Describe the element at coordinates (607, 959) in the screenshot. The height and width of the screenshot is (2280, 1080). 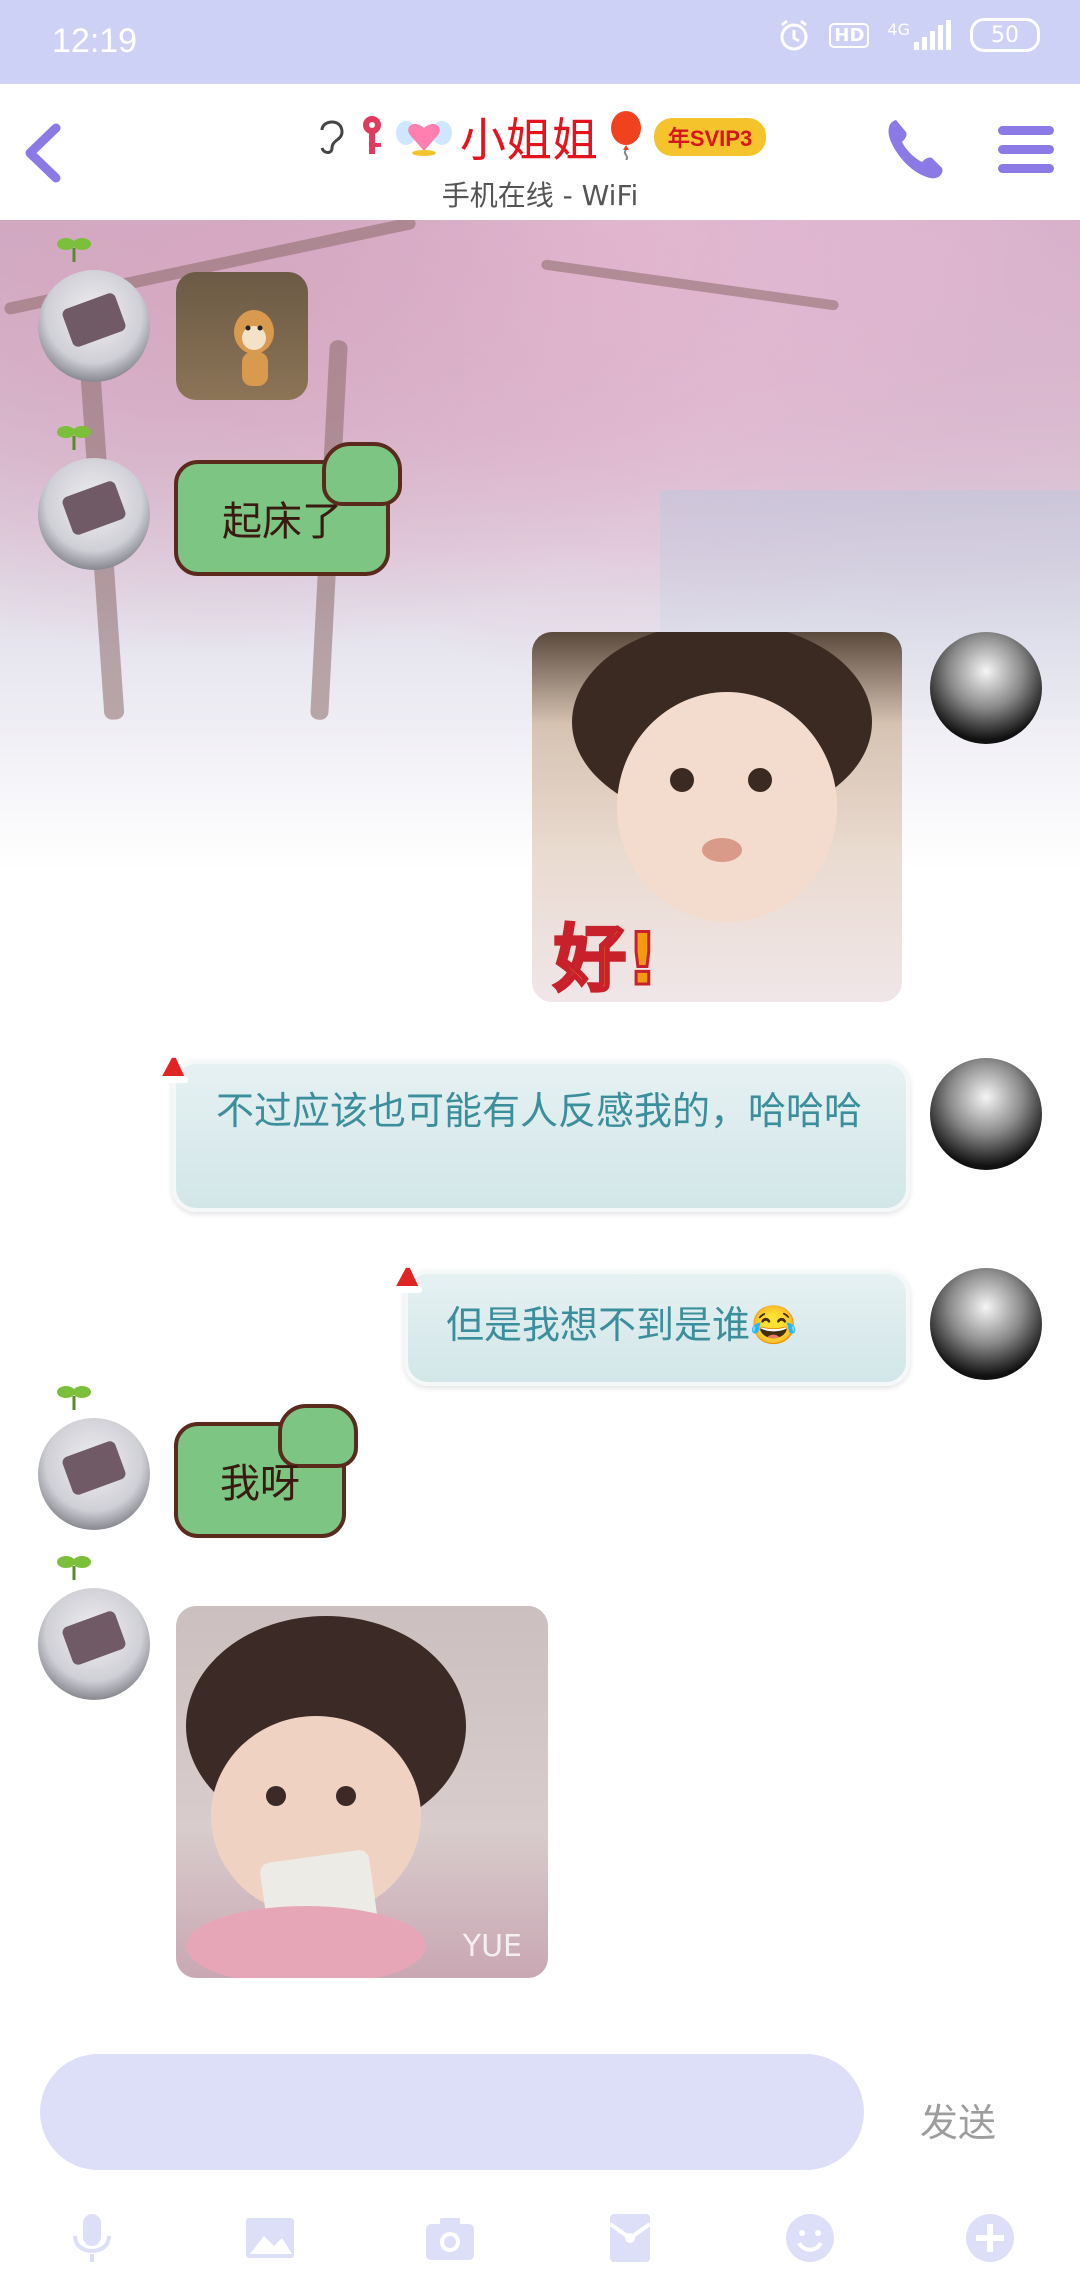
I see `sticker-caption: 好!` at that location.